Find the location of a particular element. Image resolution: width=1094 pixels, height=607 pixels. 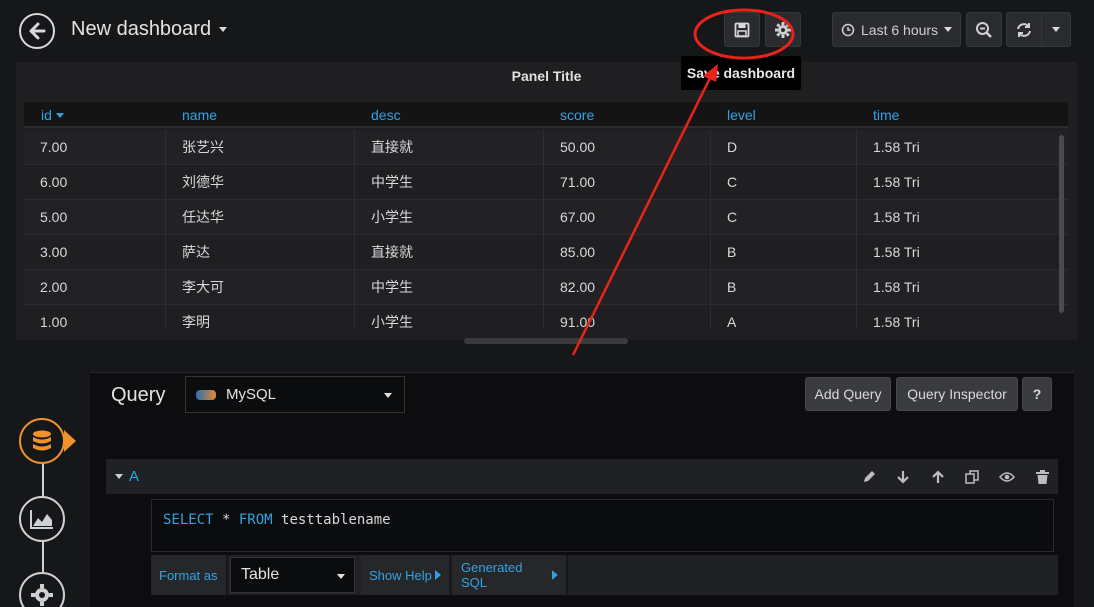

dashboard-title: New dashboard is located at coordinates (149, 29).